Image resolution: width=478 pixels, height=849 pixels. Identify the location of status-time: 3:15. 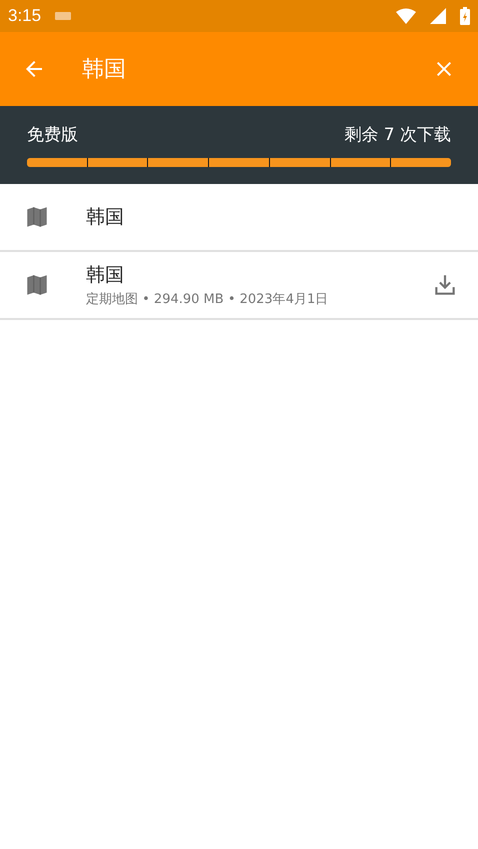
(25, 16).